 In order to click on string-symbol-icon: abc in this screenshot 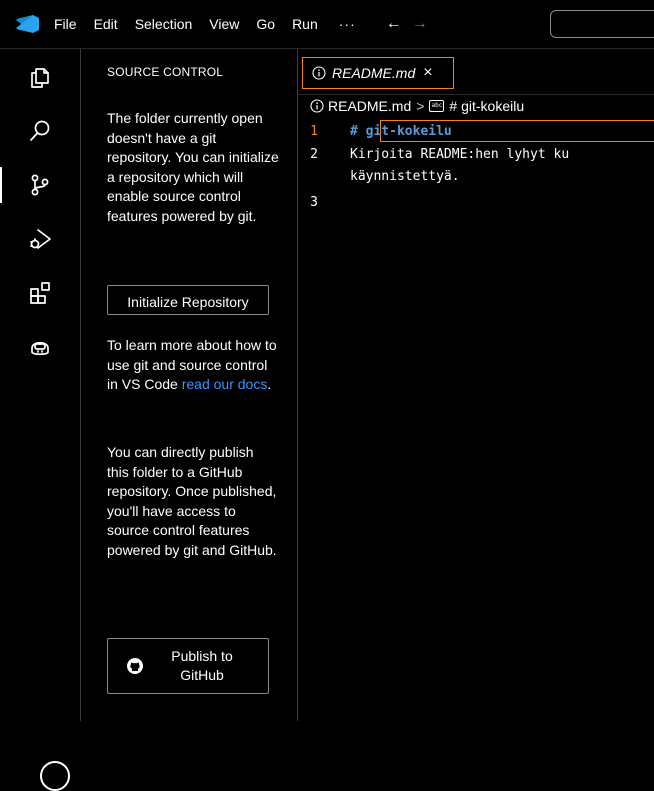, I will do `click(437, 106)`.